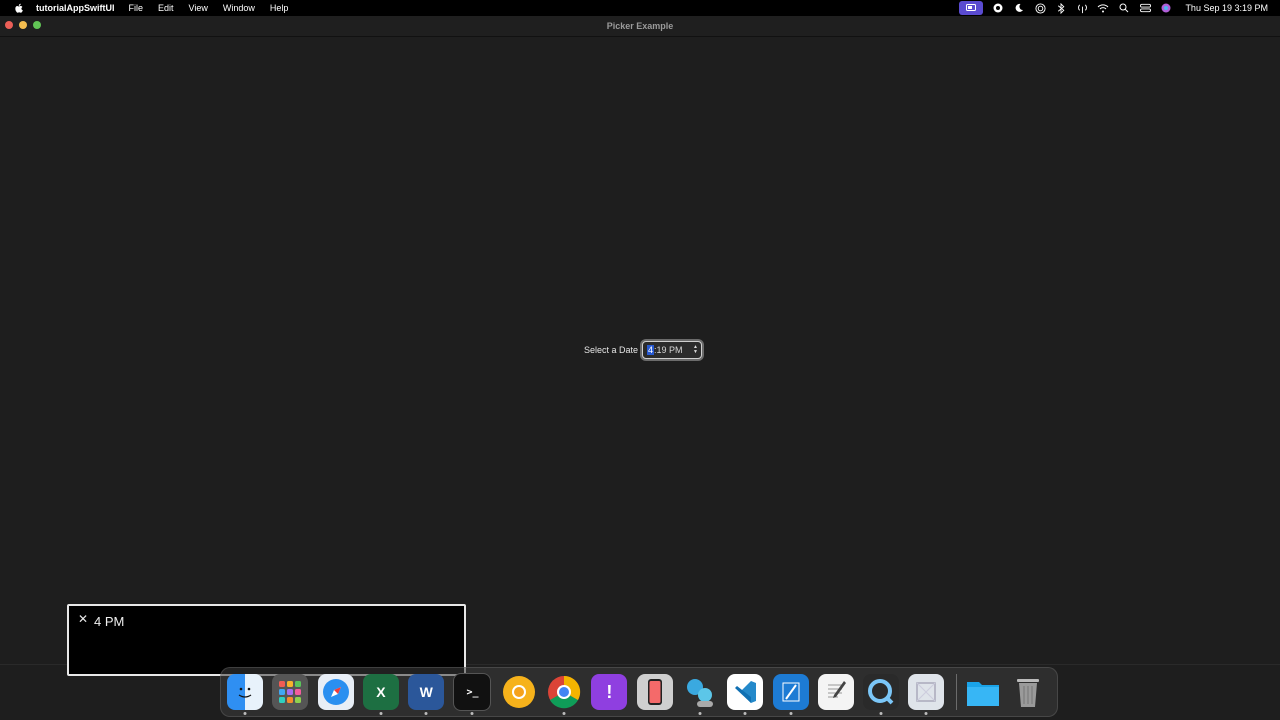 The width and height of the screenshot is (1280, 720). Describe the element at coordinates (700, 694) in the screenshot. I see `xcode-beta-icon` at that location.